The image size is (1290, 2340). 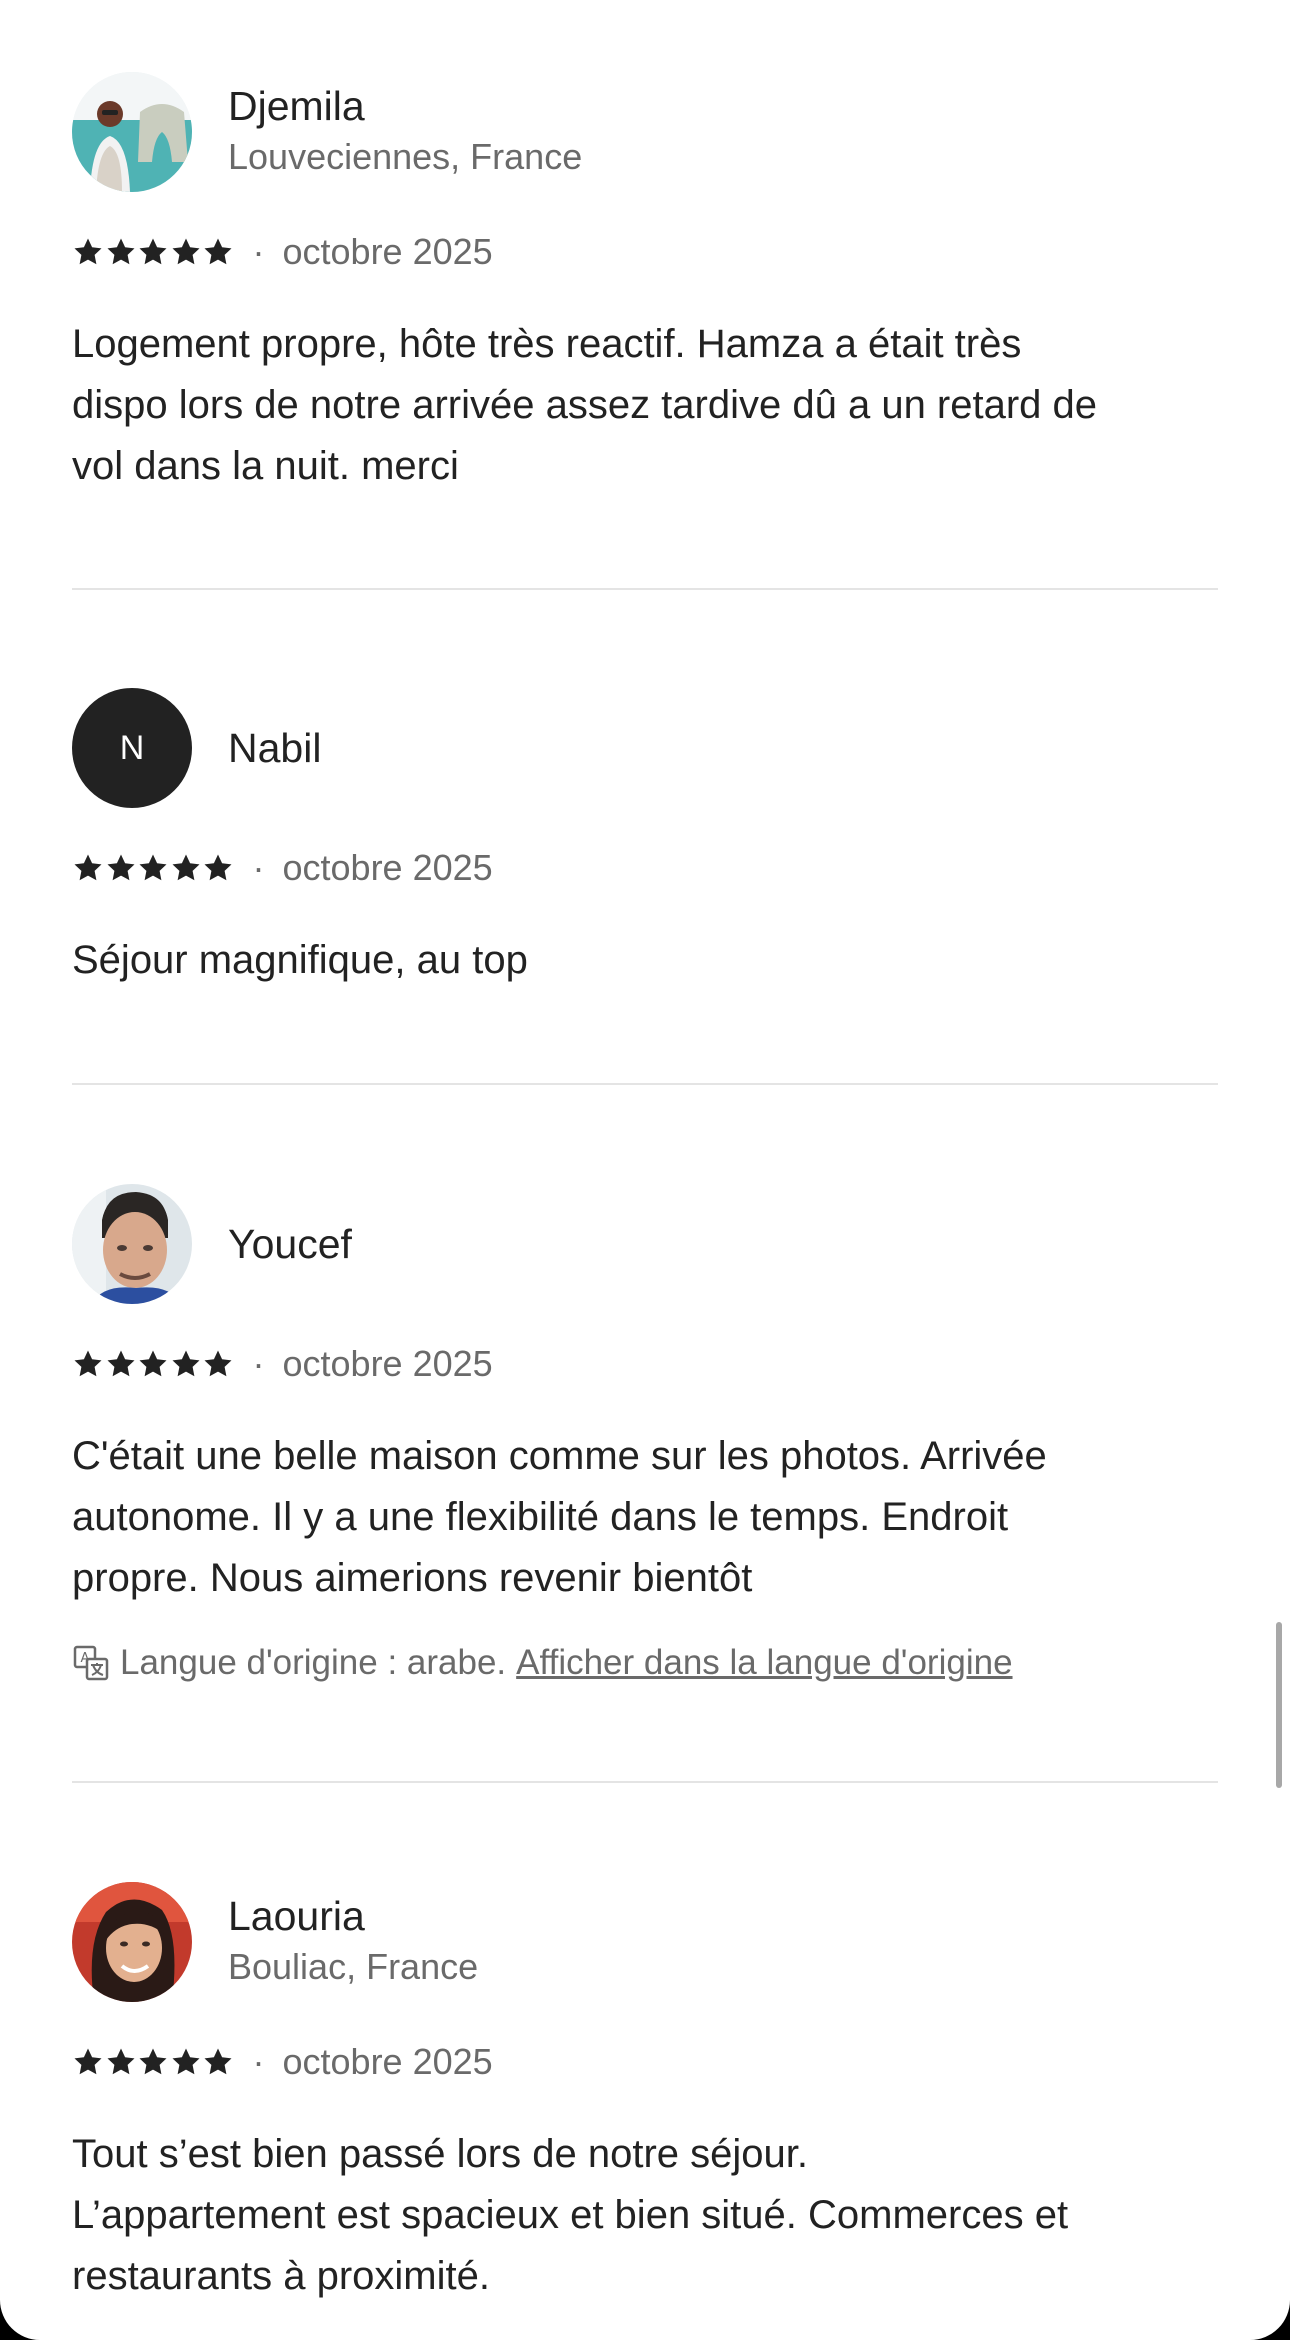 What do you see at coordinates (645, 132) in the screenshot?
I see `review-header: Djemila Louveciennes, France` at bounding box center [645, 132].